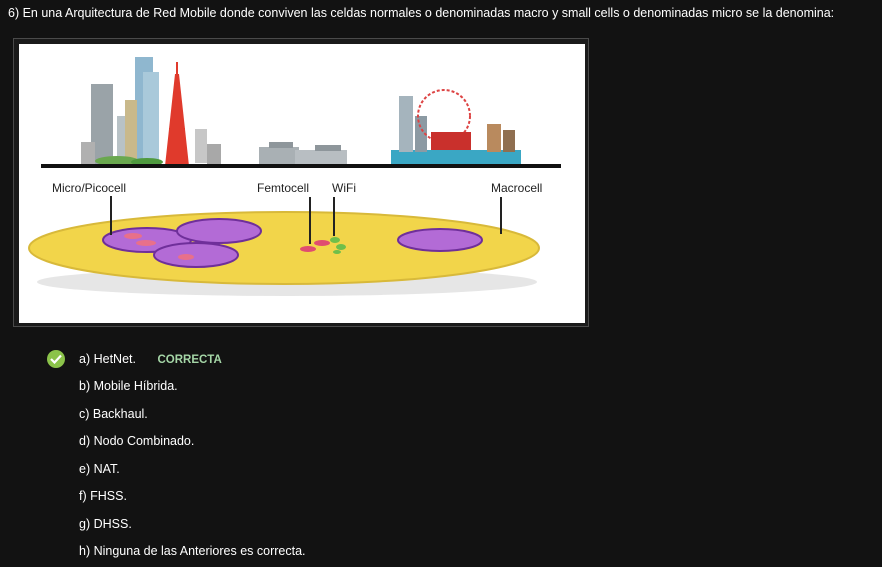 Image resolution: width=882 pixels, height=567 pixels. What do you see at coordinates (151, 111) in the screenshot?
I see `city-skyline-left` at bounding box center [151, 111].